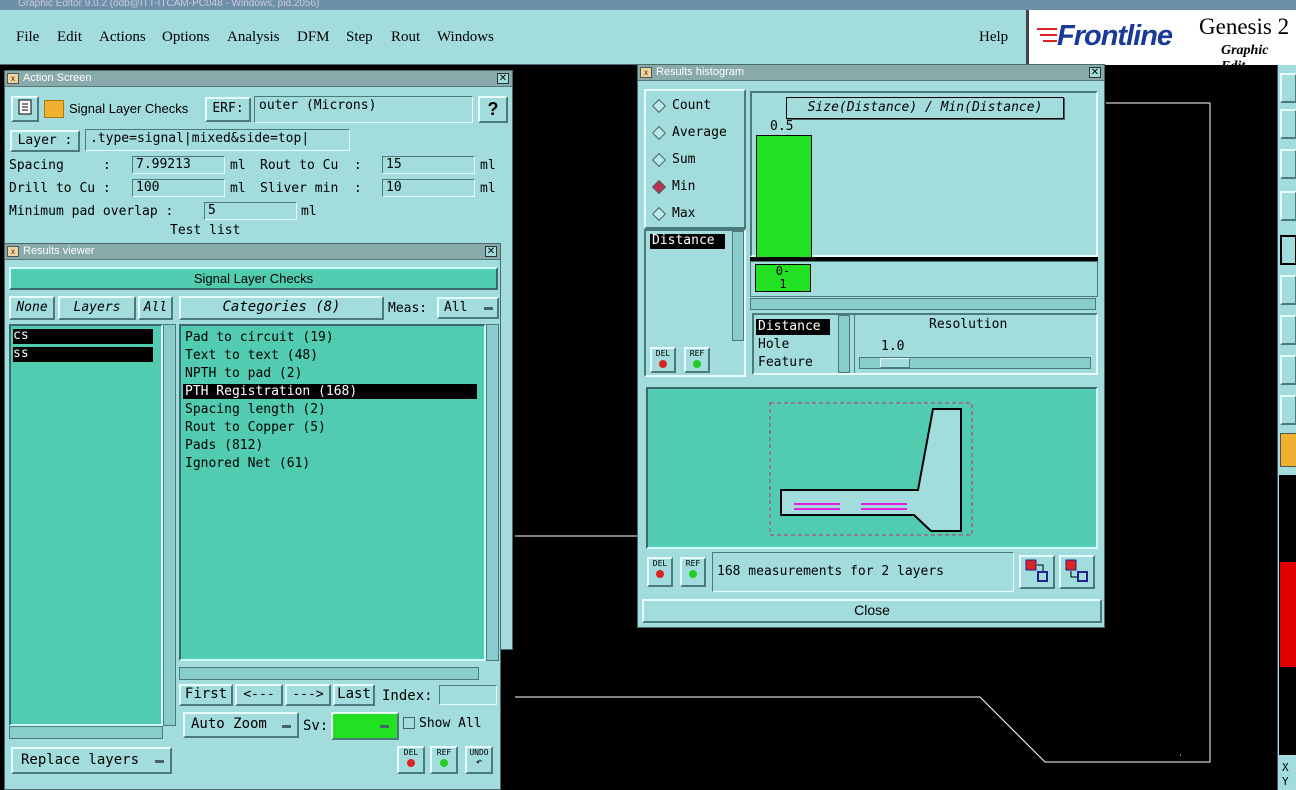  What do you see at coordinates (259, 695) in the screenshot?
I see `previous-button: <---` at bounding box center [259, 695].